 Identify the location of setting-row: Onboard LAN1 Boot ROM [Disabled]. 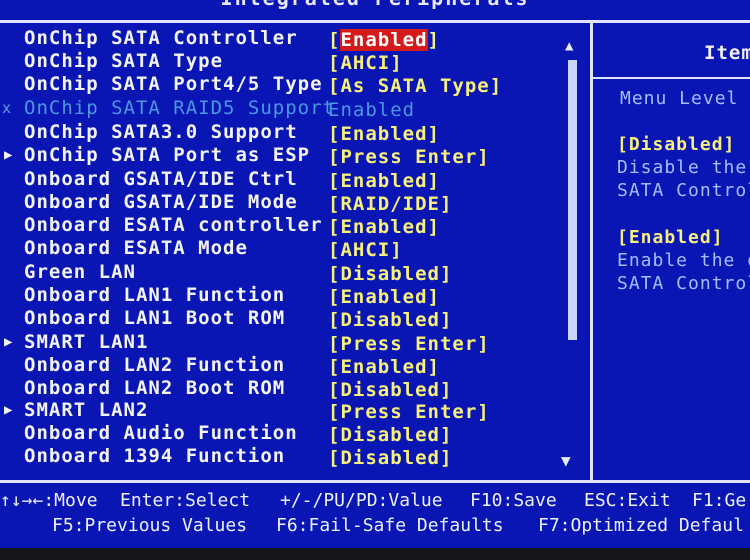
(280, 319).